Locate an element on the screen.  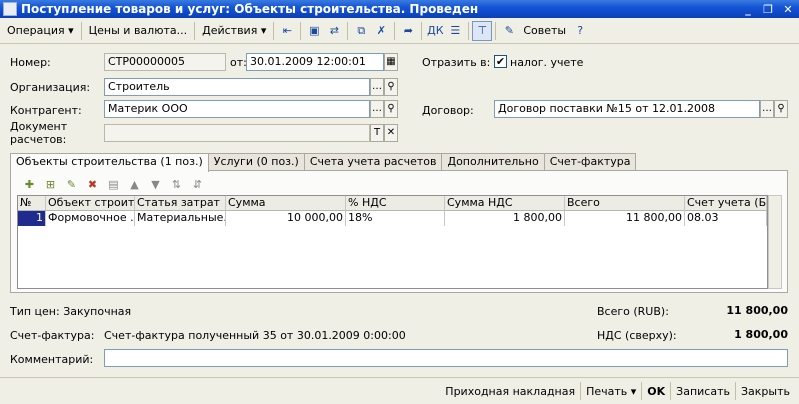
contract-field: Договор поставки №15 от 12.01.2008 is located at coordinates (627, 109).